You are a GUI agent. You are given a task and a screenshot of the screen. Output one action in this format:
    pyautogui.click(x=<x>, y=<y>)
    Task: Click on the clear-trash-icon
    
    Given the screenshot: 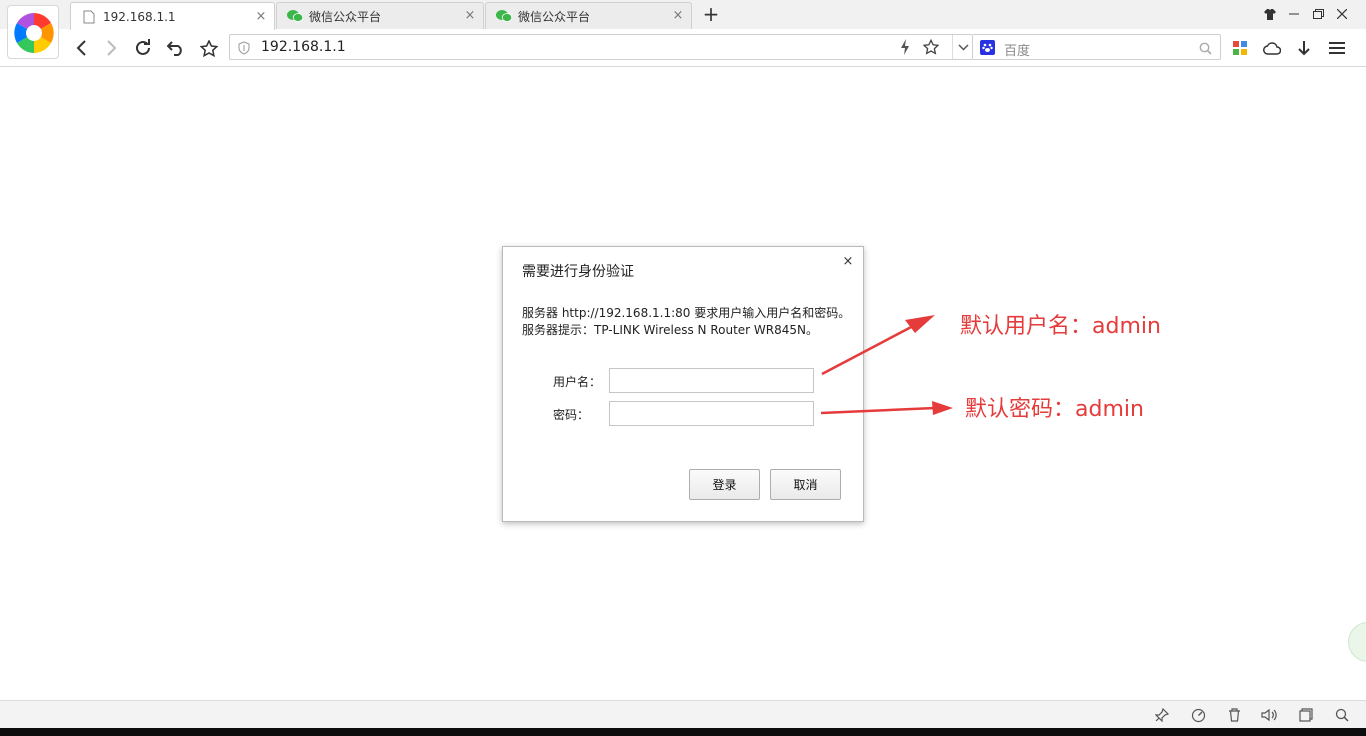 What is the action you would take?
    pyautogui.click(x=1234, y=715)
    